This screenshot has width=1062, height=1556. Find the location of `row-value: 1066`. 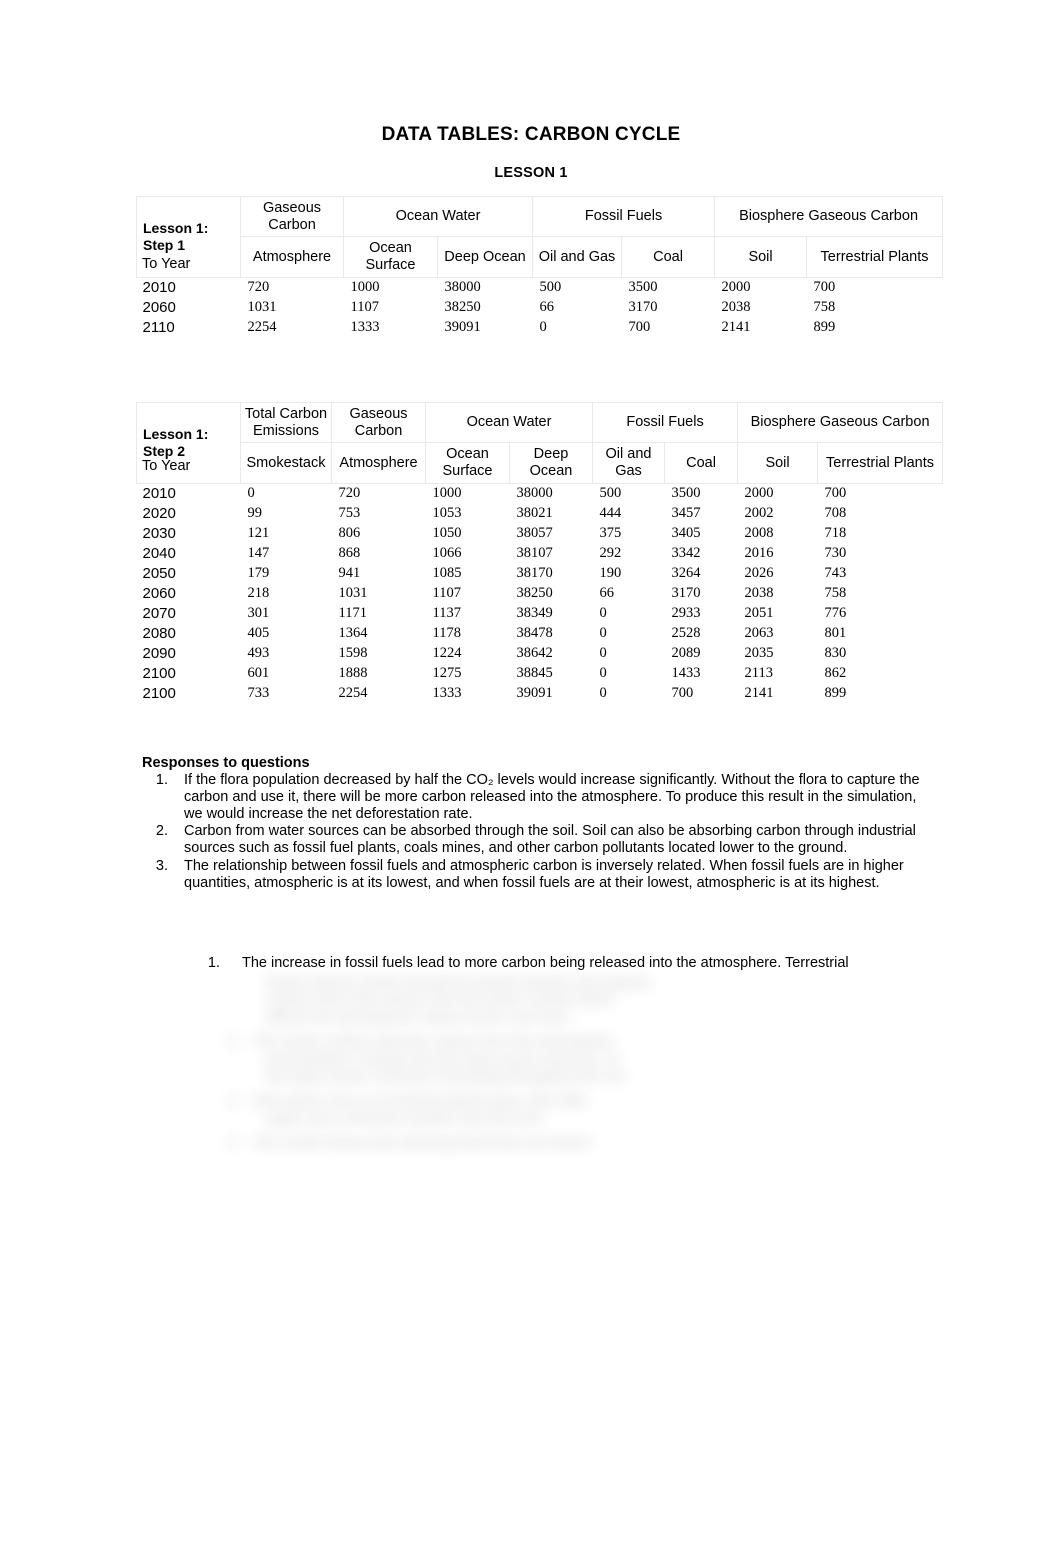

row-value: 1066 is located at coordinates (447, 552).